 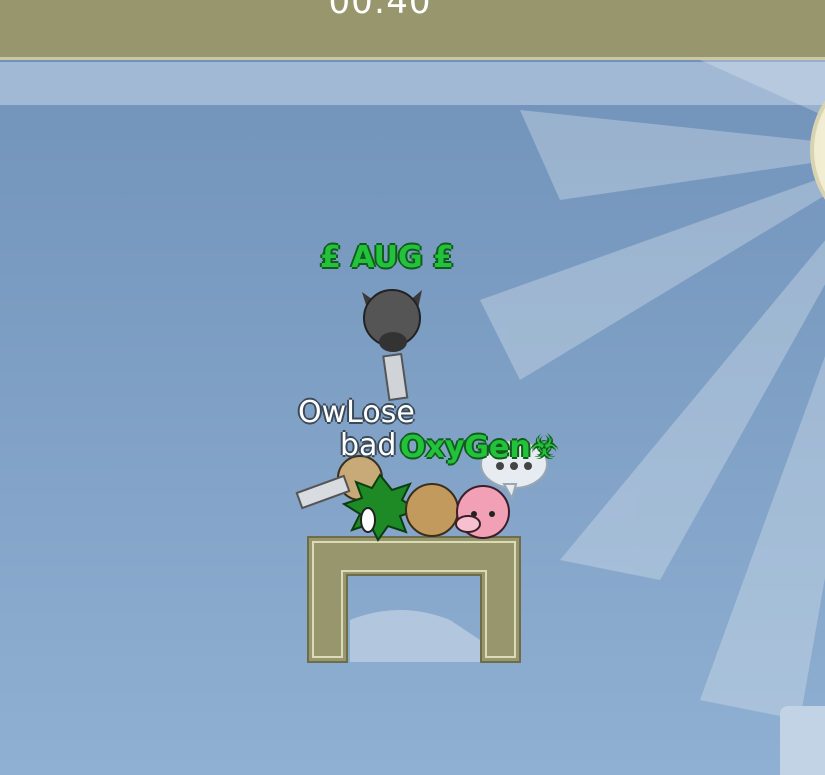 What do you see at coordinates (380, 11) in the screenshot?
I see `round-timer: 00:40` at bounding box center [380, 11].